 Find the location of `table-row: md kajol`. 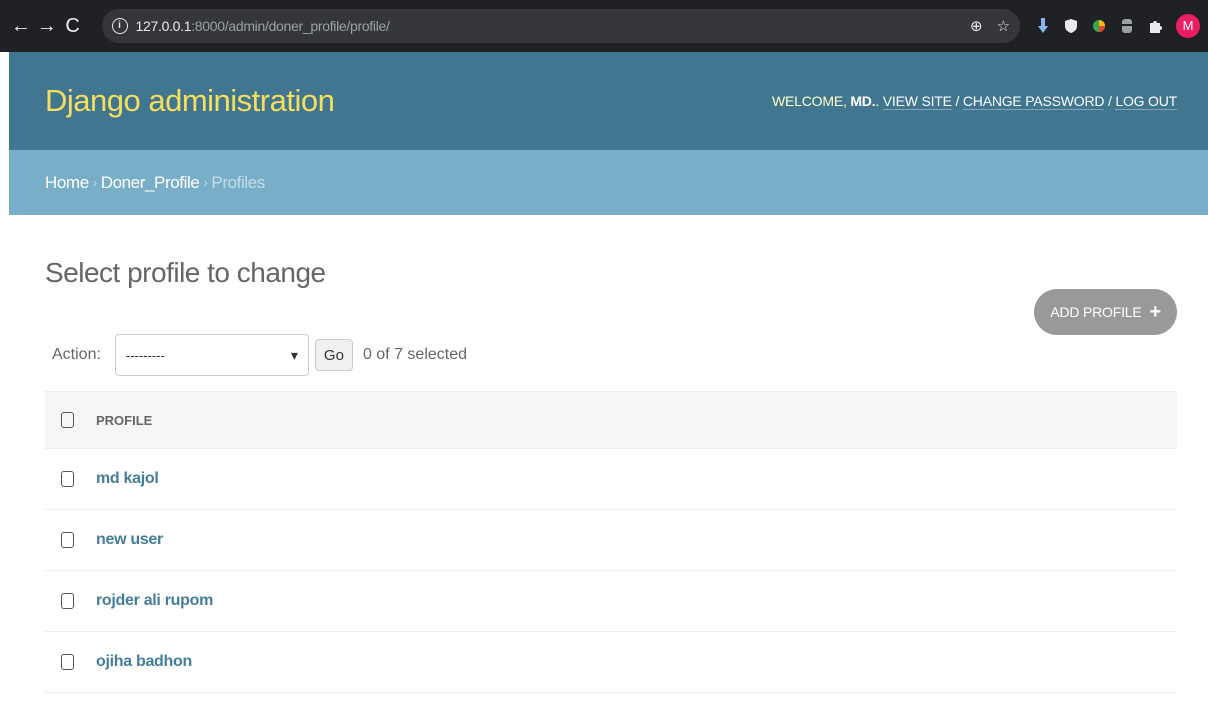

table-row: md kajol is located at coordinates (611, 479).